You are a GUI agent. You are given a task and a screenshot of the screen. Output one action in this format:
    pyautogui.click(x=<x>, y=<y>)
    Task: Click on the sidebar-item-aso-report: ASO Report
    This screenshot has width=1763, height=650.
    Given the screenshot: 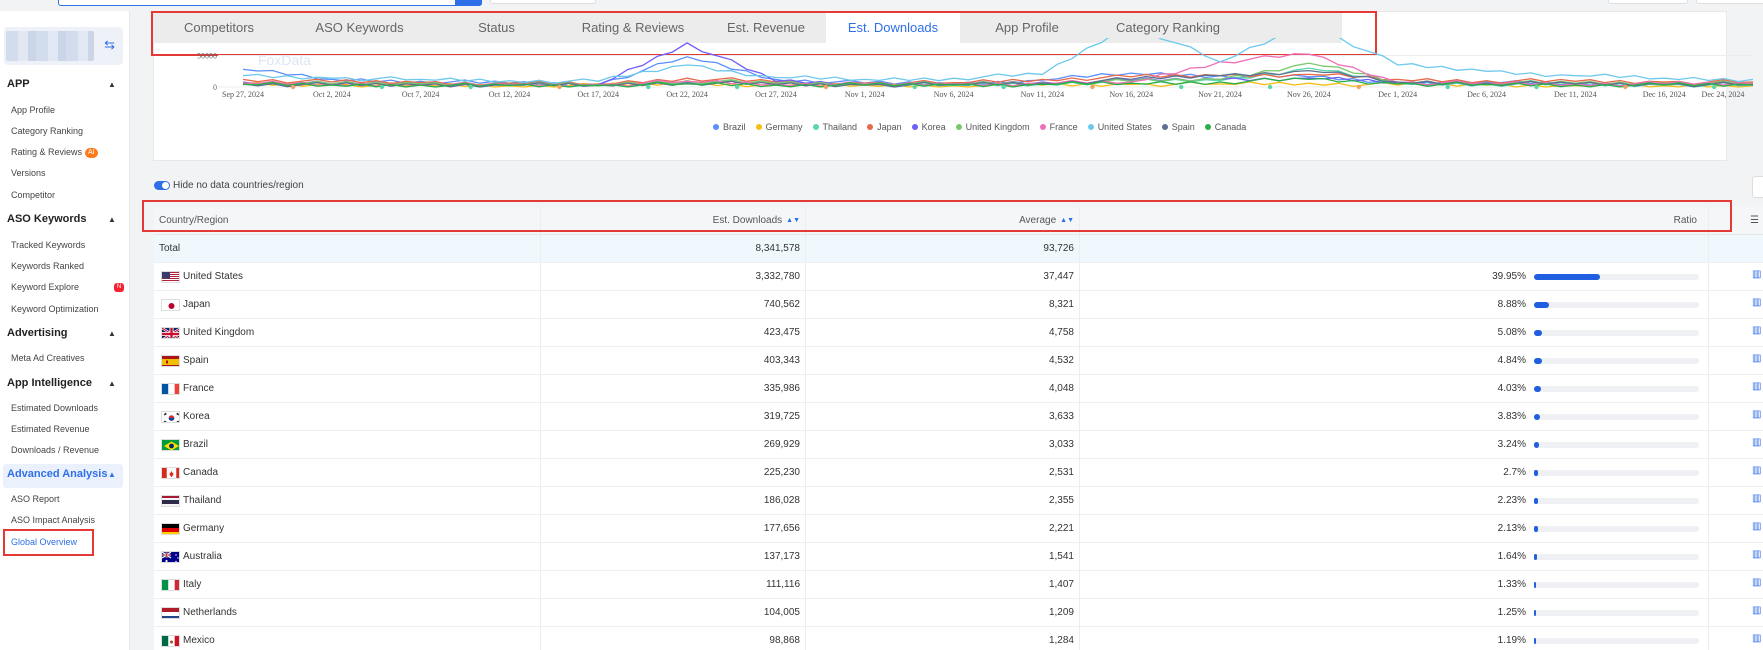 What is the action you would take?
    pyautogui.click(x=35, y=499)
    